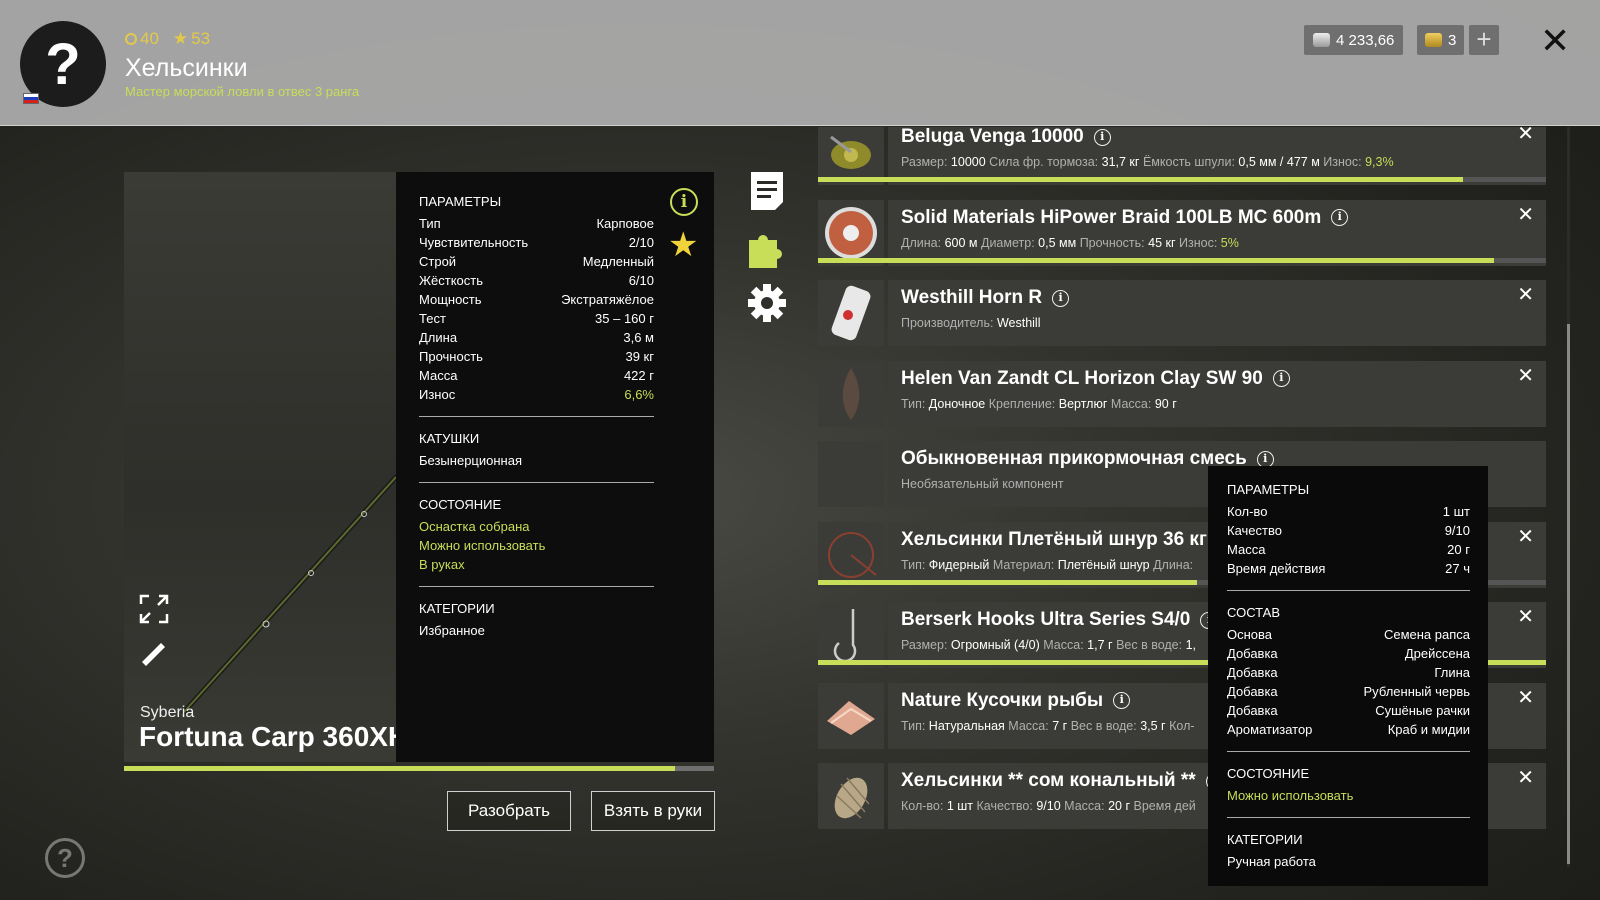 Image resolution: width=1600 pixels, height=900 pixels. I want to click on player-name: Хельсинки, so click(186, 68).